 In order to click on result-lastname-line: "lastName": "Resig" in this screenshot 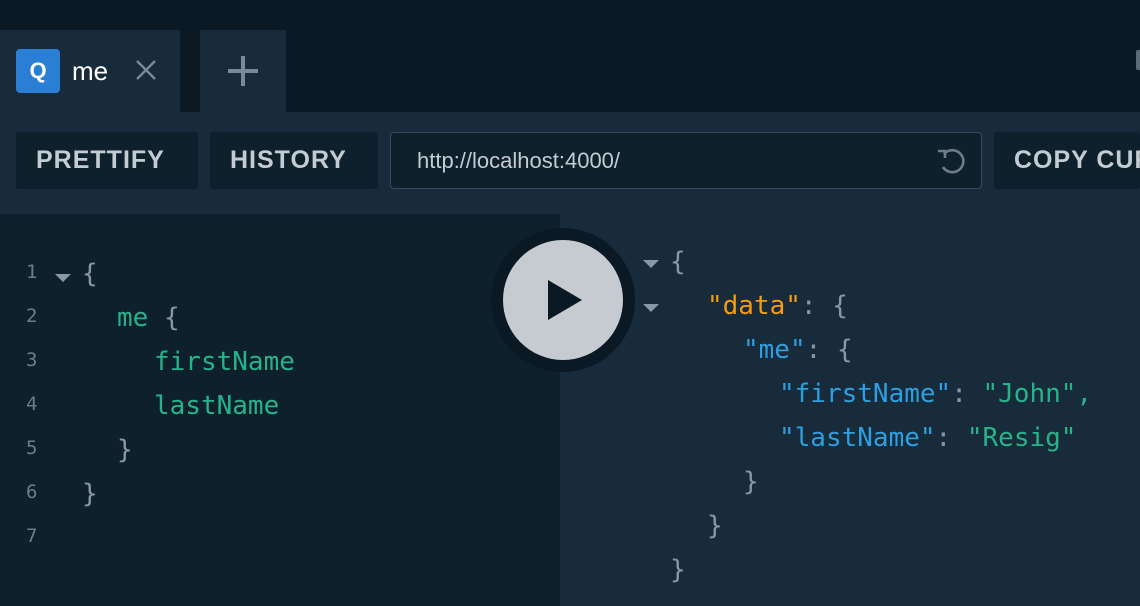, I will do `click(927, 438)`.